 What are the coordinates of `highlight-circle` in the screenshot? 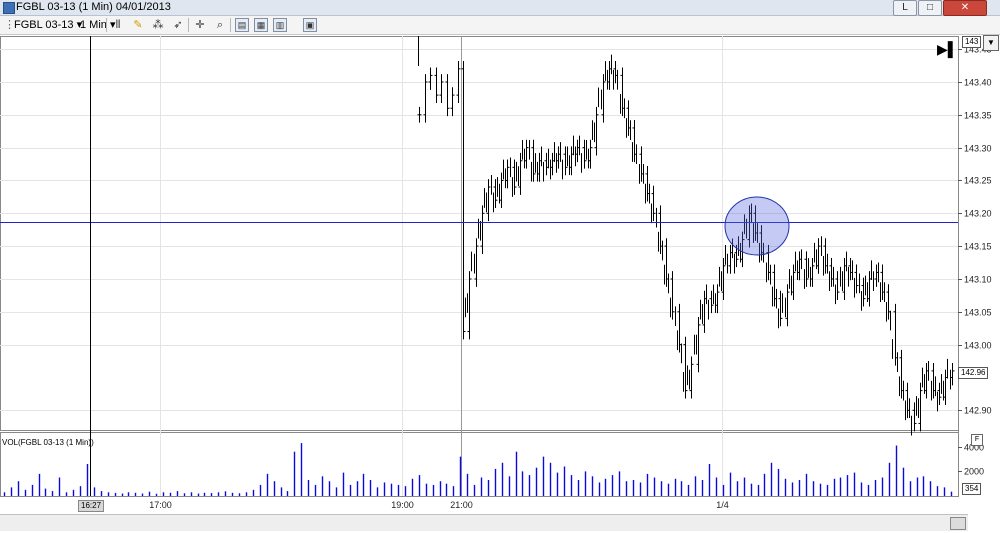 It's located at (757, 226).